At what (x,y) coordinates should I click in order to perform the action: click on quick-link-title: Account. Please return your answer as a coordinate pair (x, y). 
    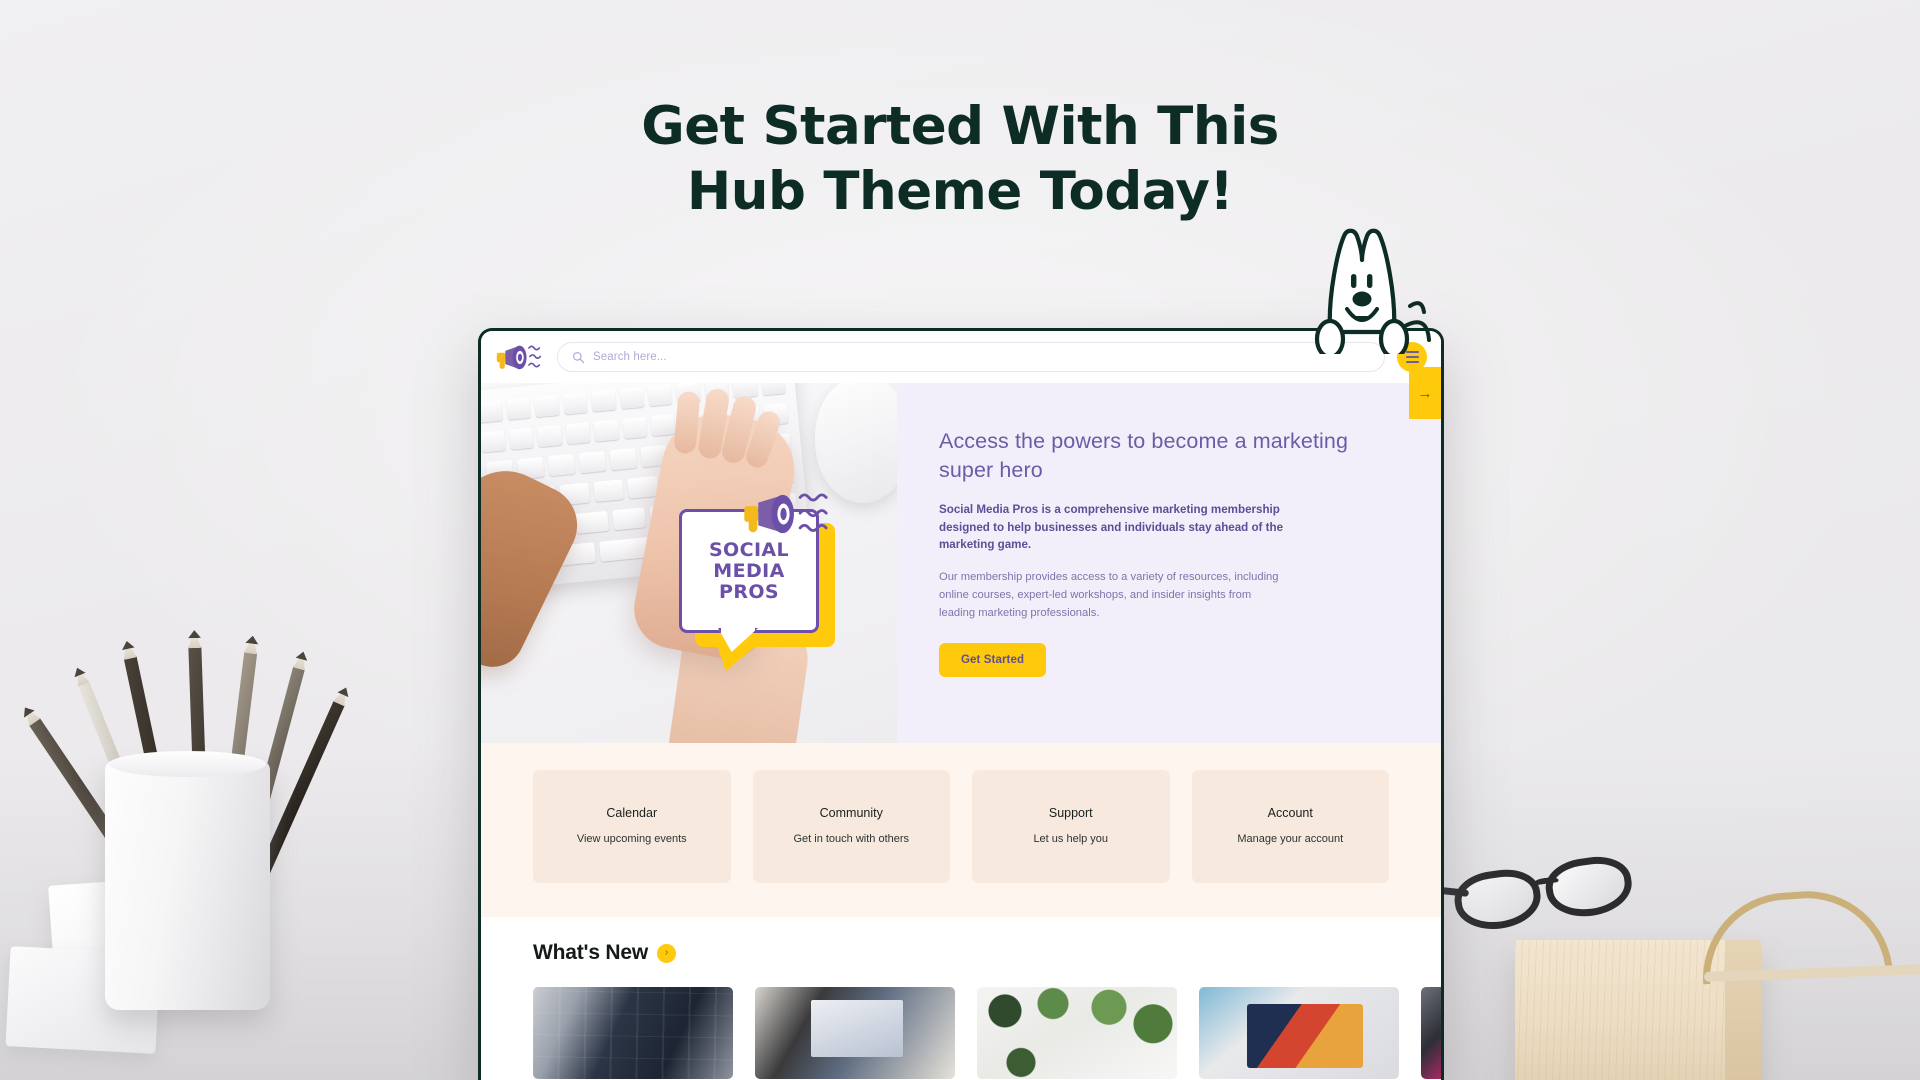
    Looking at the image, I should click on (1290, 813).